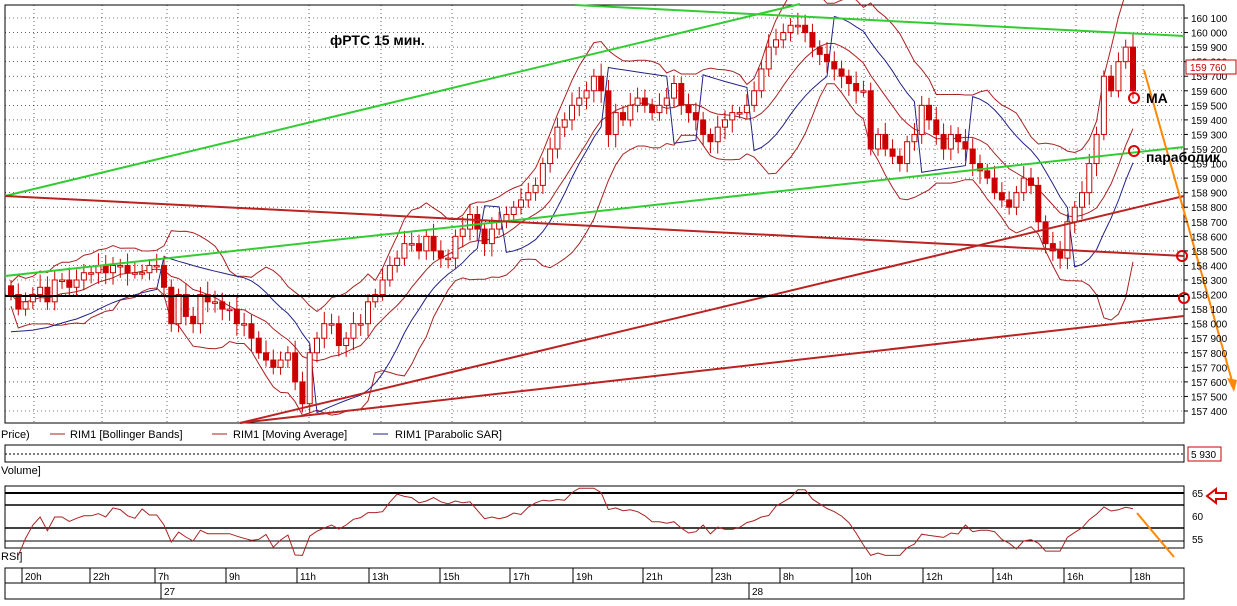 Image resolution: width=1237 pixels, height=606 pixels. I want to click on rsi-arrow-marker, so click(1216, 496).